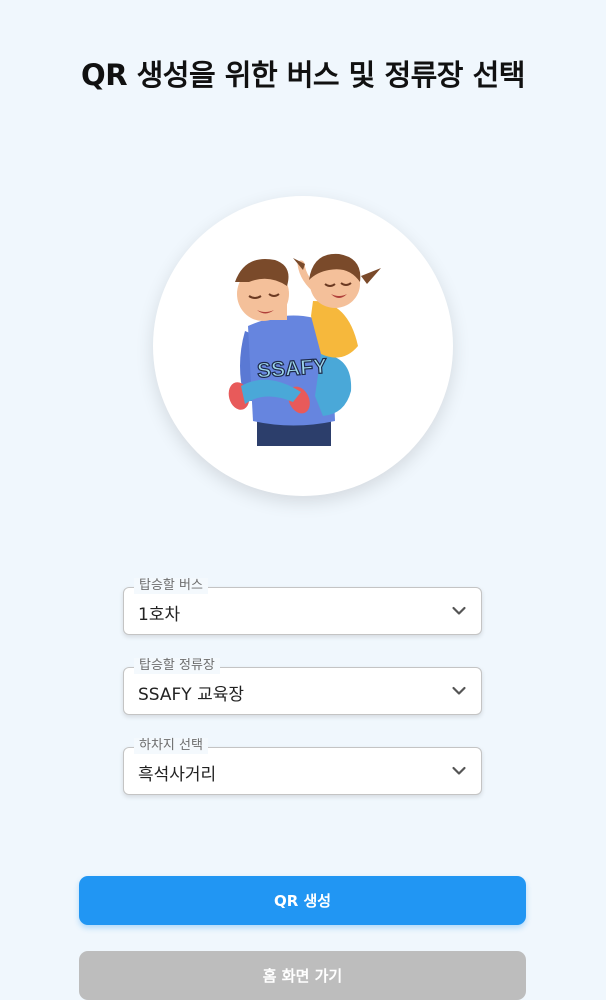 Image resolution: width=606 pixels, height=1000 pixels. Describe the element at coordinates (302, 766) in the screenshot. I see `dropoff-select: 하차지 선택 흑석사거리` at that location.